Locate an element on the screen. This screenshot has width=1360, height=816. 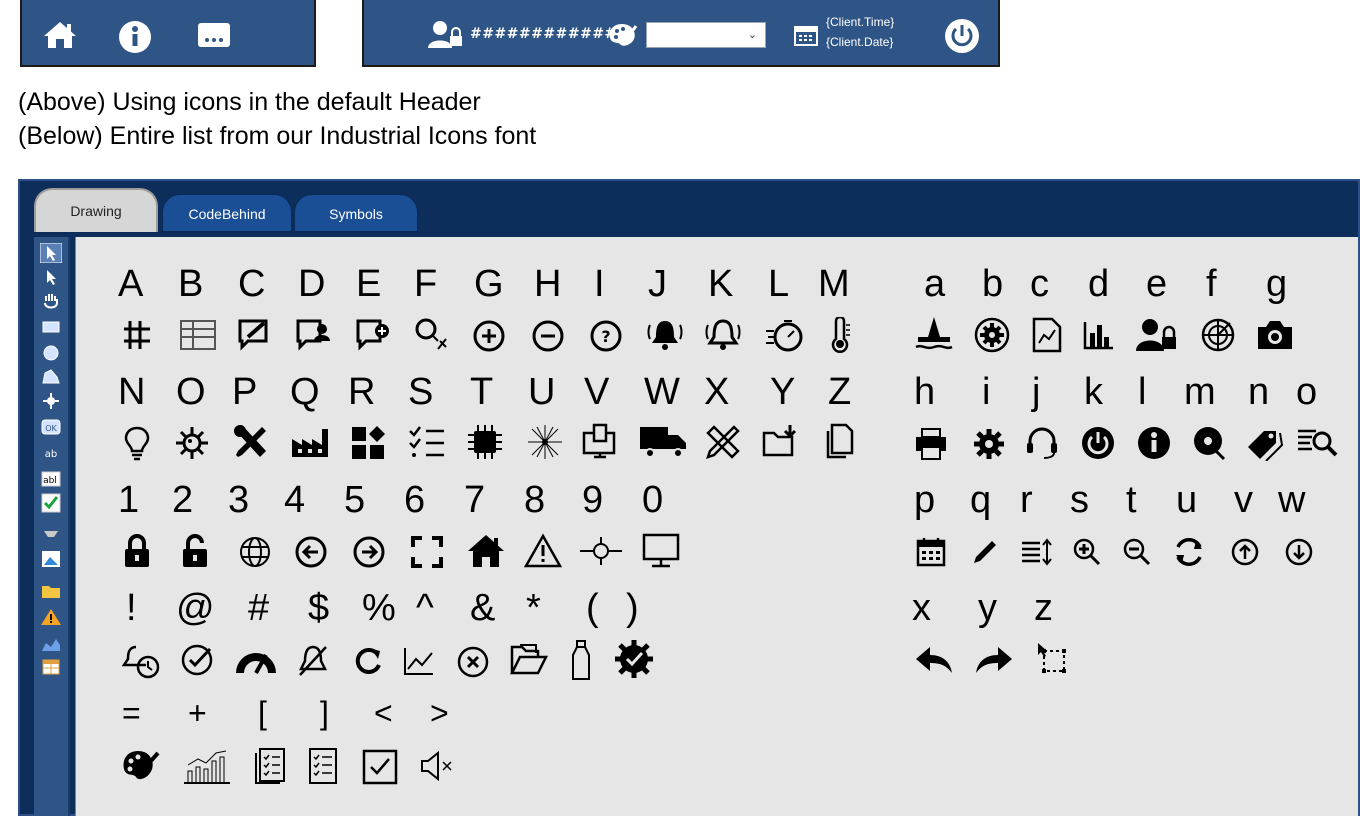
gear-icon is located at coordinates (989, 444).